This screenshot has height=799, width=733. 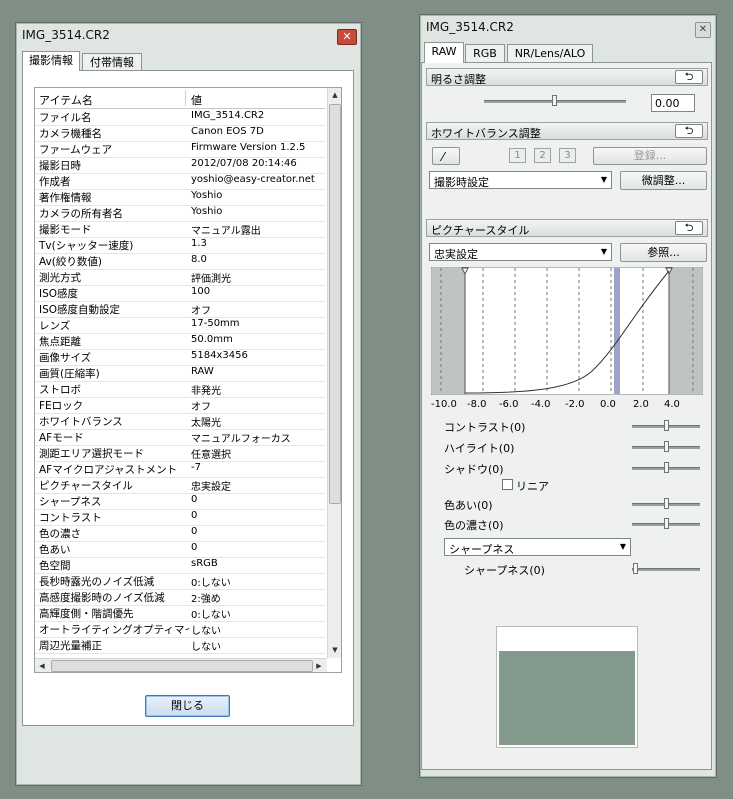 I want to click on tool-close-icon: ✕, so click(x=703, y=30).